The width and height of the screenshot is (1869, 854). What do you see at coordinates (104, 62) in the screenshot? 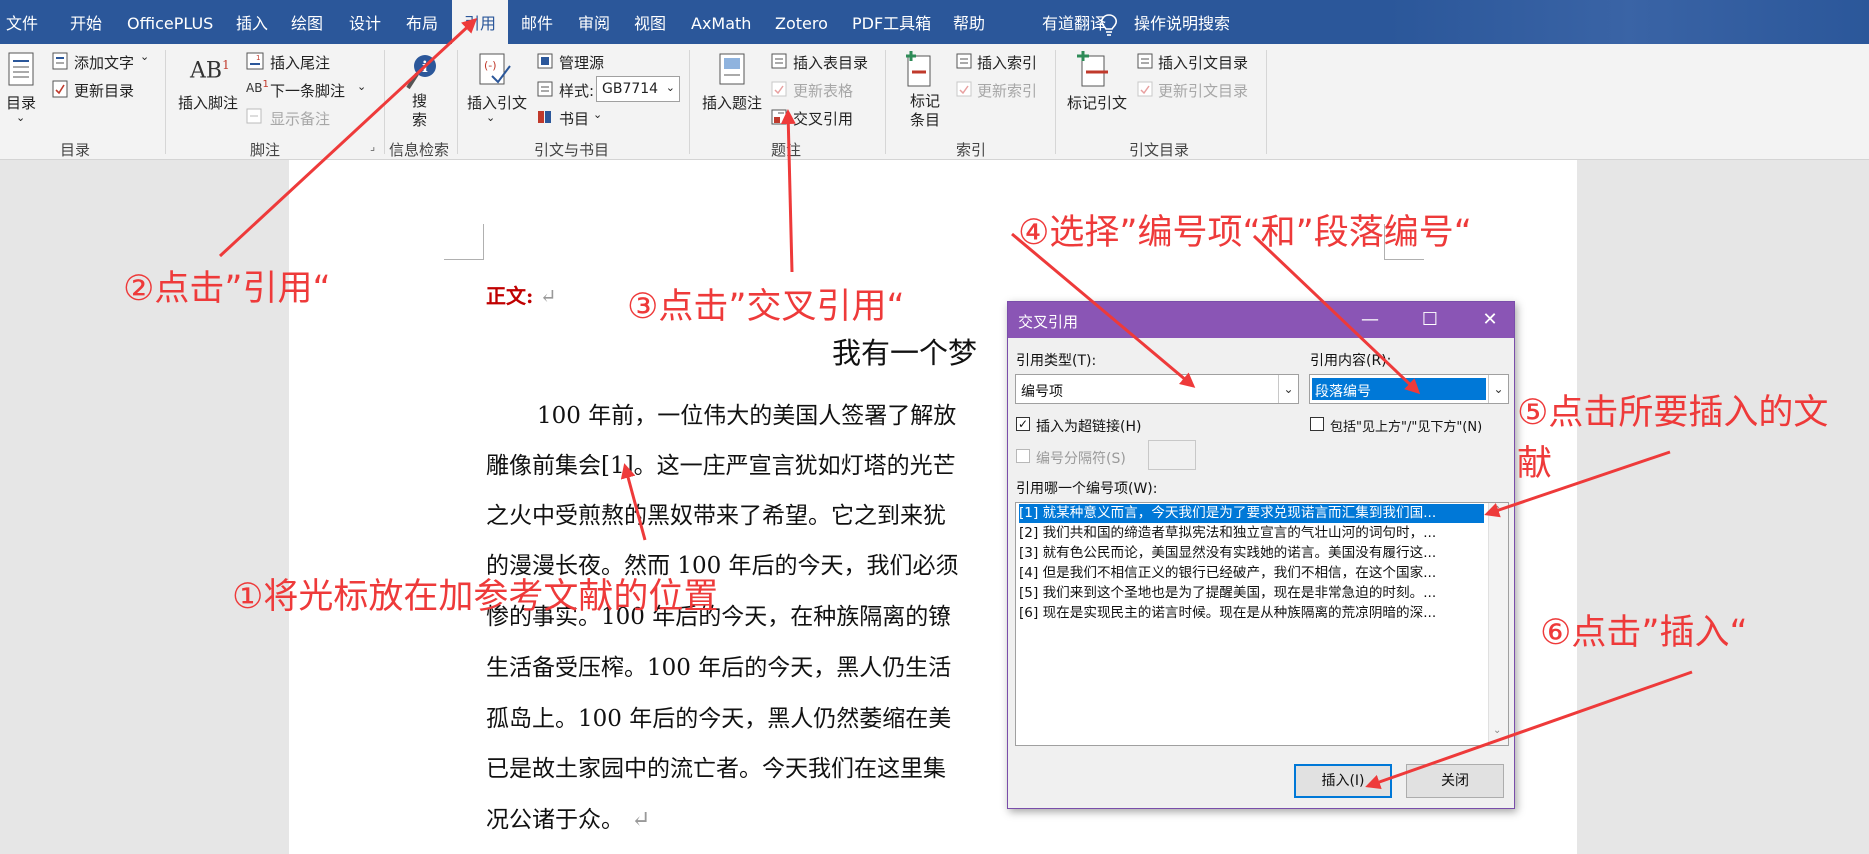
I see `add-text-button: 添加文字` at bounding box center [104, 62].